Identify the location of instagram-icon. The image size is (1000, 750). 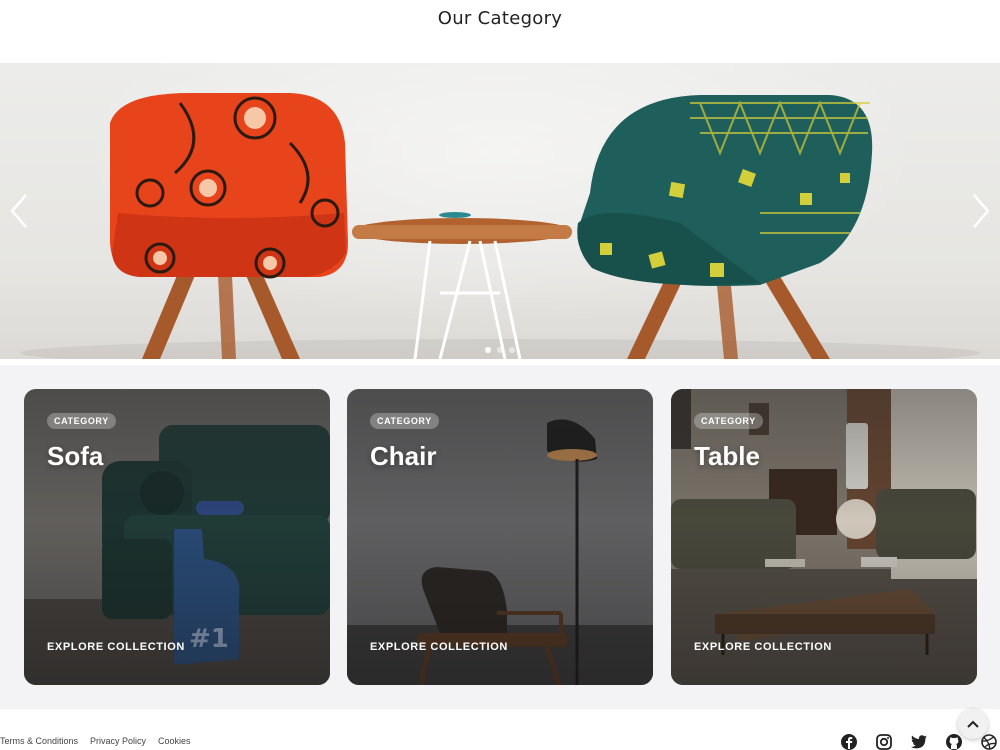
(884, 741).